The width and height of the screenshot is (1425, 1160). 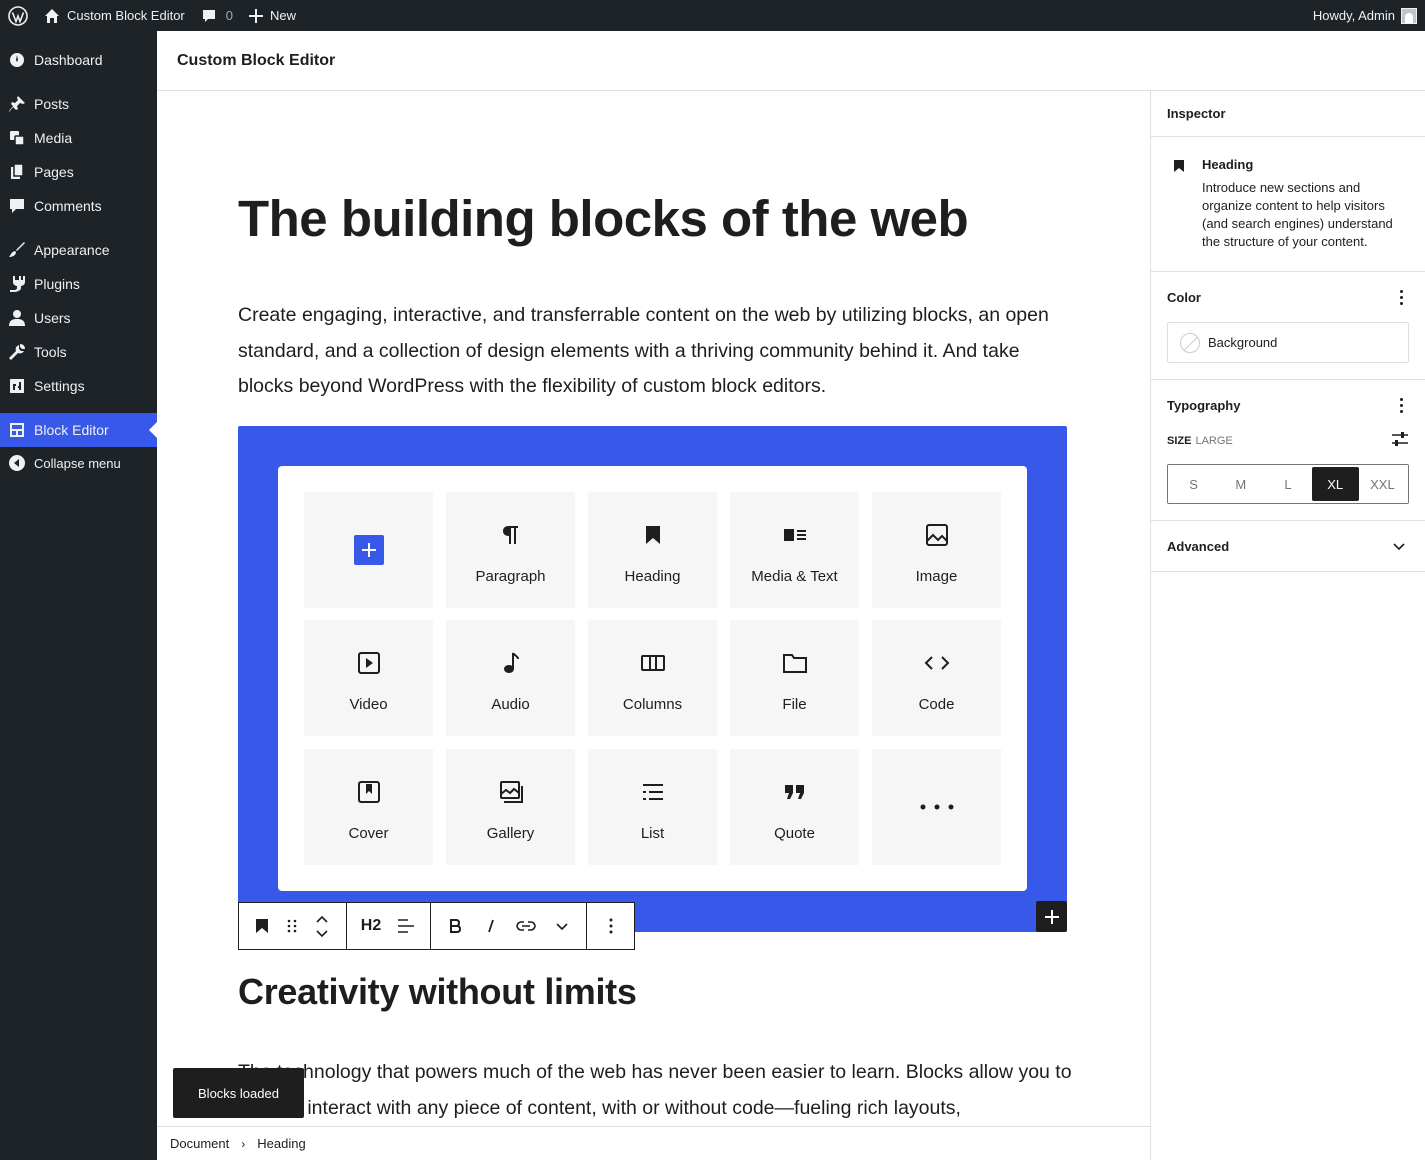 What do you see at coordinates (1179, 441) in the screenshot?
I see `size-label: Size` at bounding box center [1179, 441].